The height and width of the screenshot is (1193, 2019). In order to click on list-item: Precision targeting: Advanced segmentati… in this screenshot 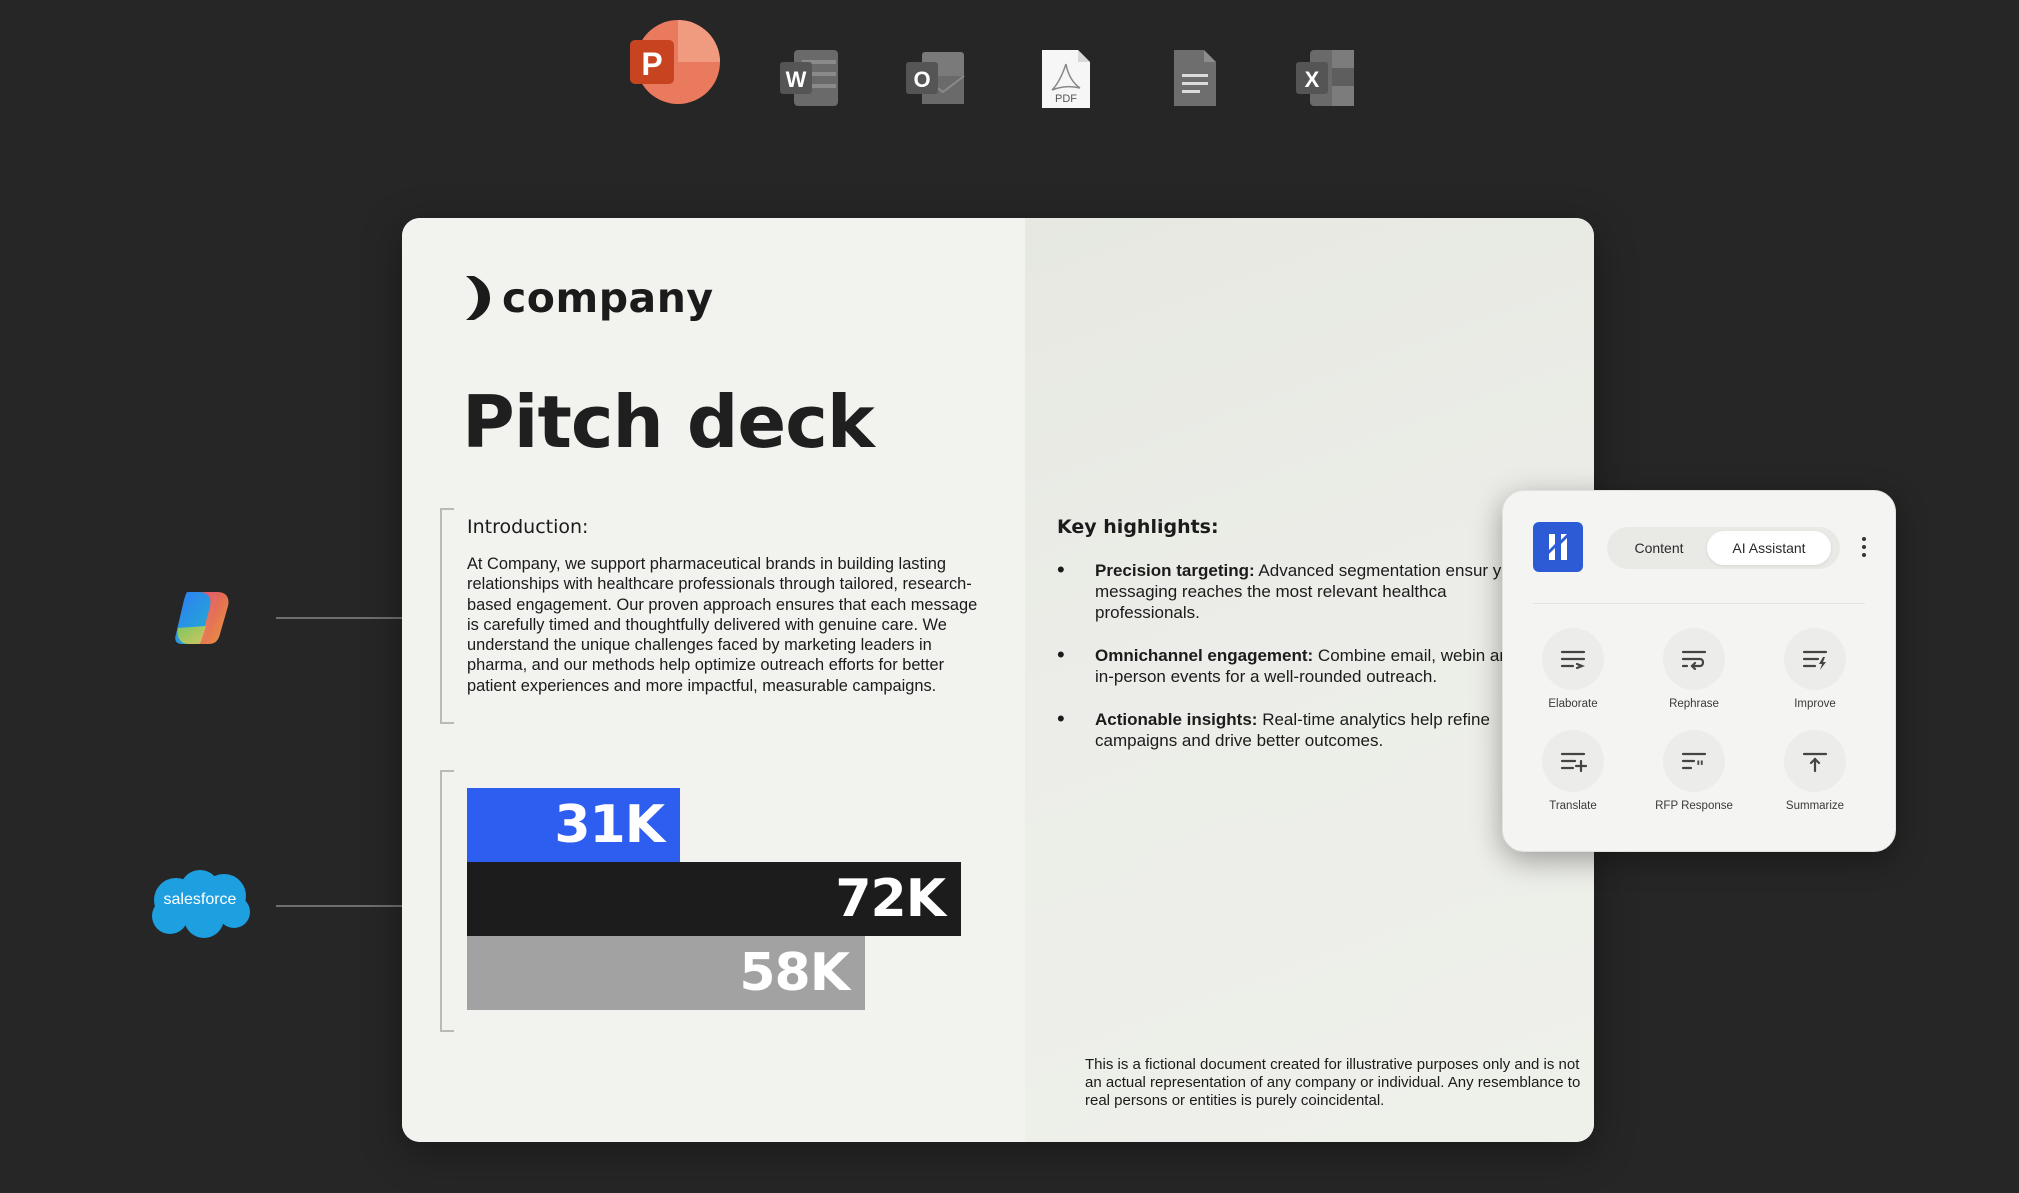, I will do `click(1297, 591)`.